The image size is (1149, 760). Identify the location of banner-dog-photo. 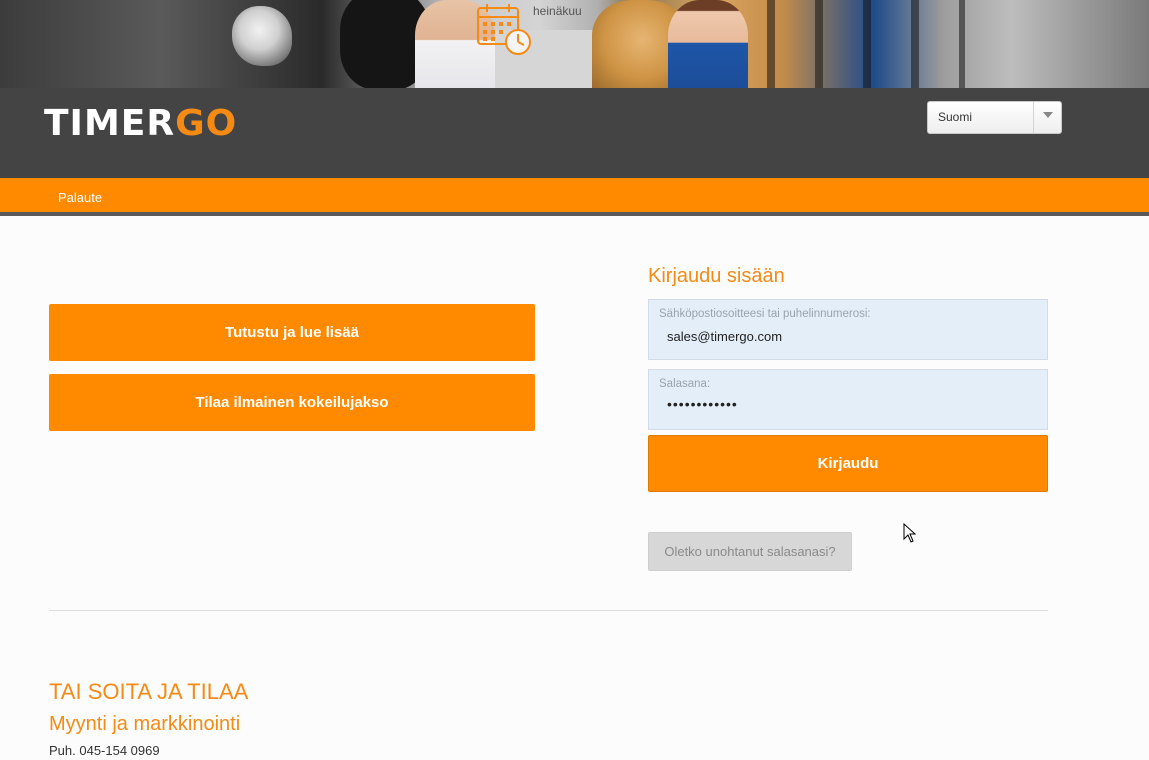
(262, 36).